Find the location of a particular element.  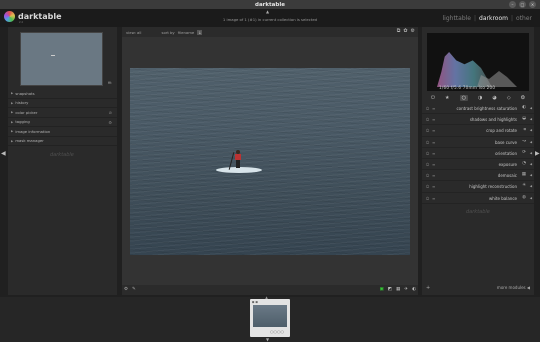

close-button: × is located at coordinates (532, 4).